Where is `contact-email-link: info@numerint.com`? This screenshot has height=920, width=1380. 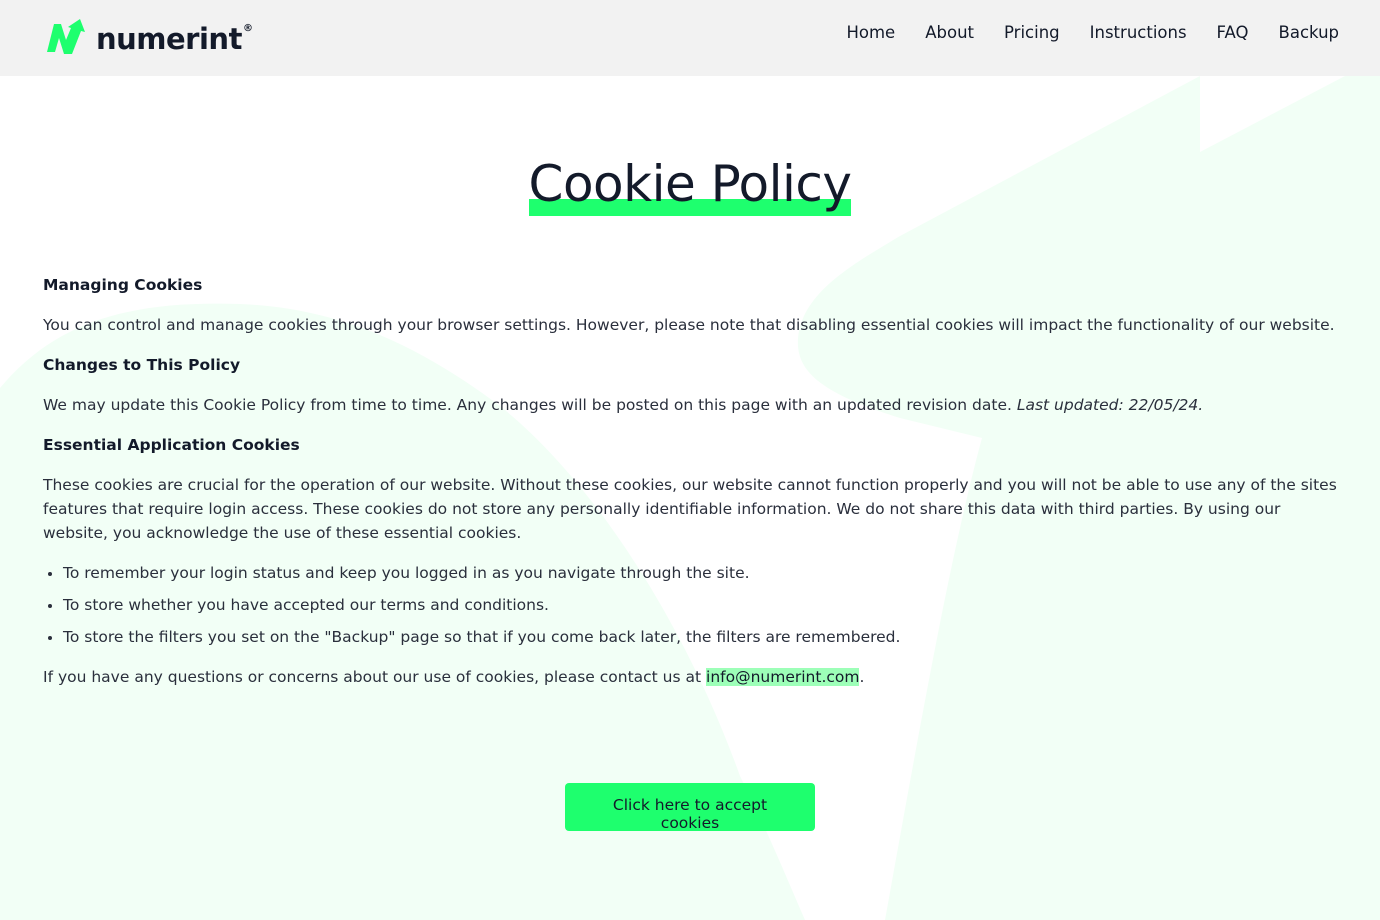 contact-email-link: info@numerint.com is located at coordinates (783, 677).